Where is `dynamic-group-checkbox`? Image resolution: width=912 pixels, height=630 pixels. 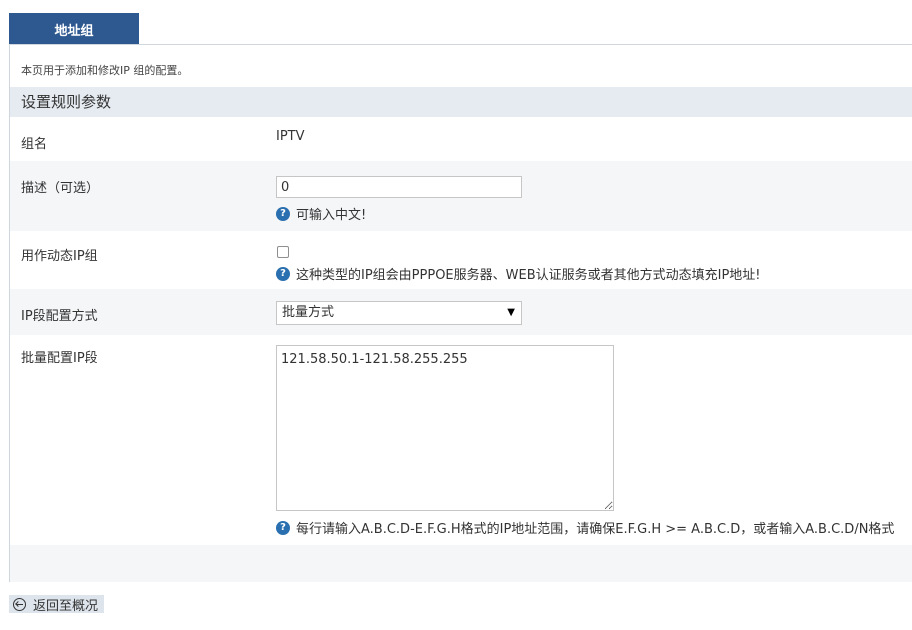
dynamic-group-checkbox is located at coordinates (283, 252).